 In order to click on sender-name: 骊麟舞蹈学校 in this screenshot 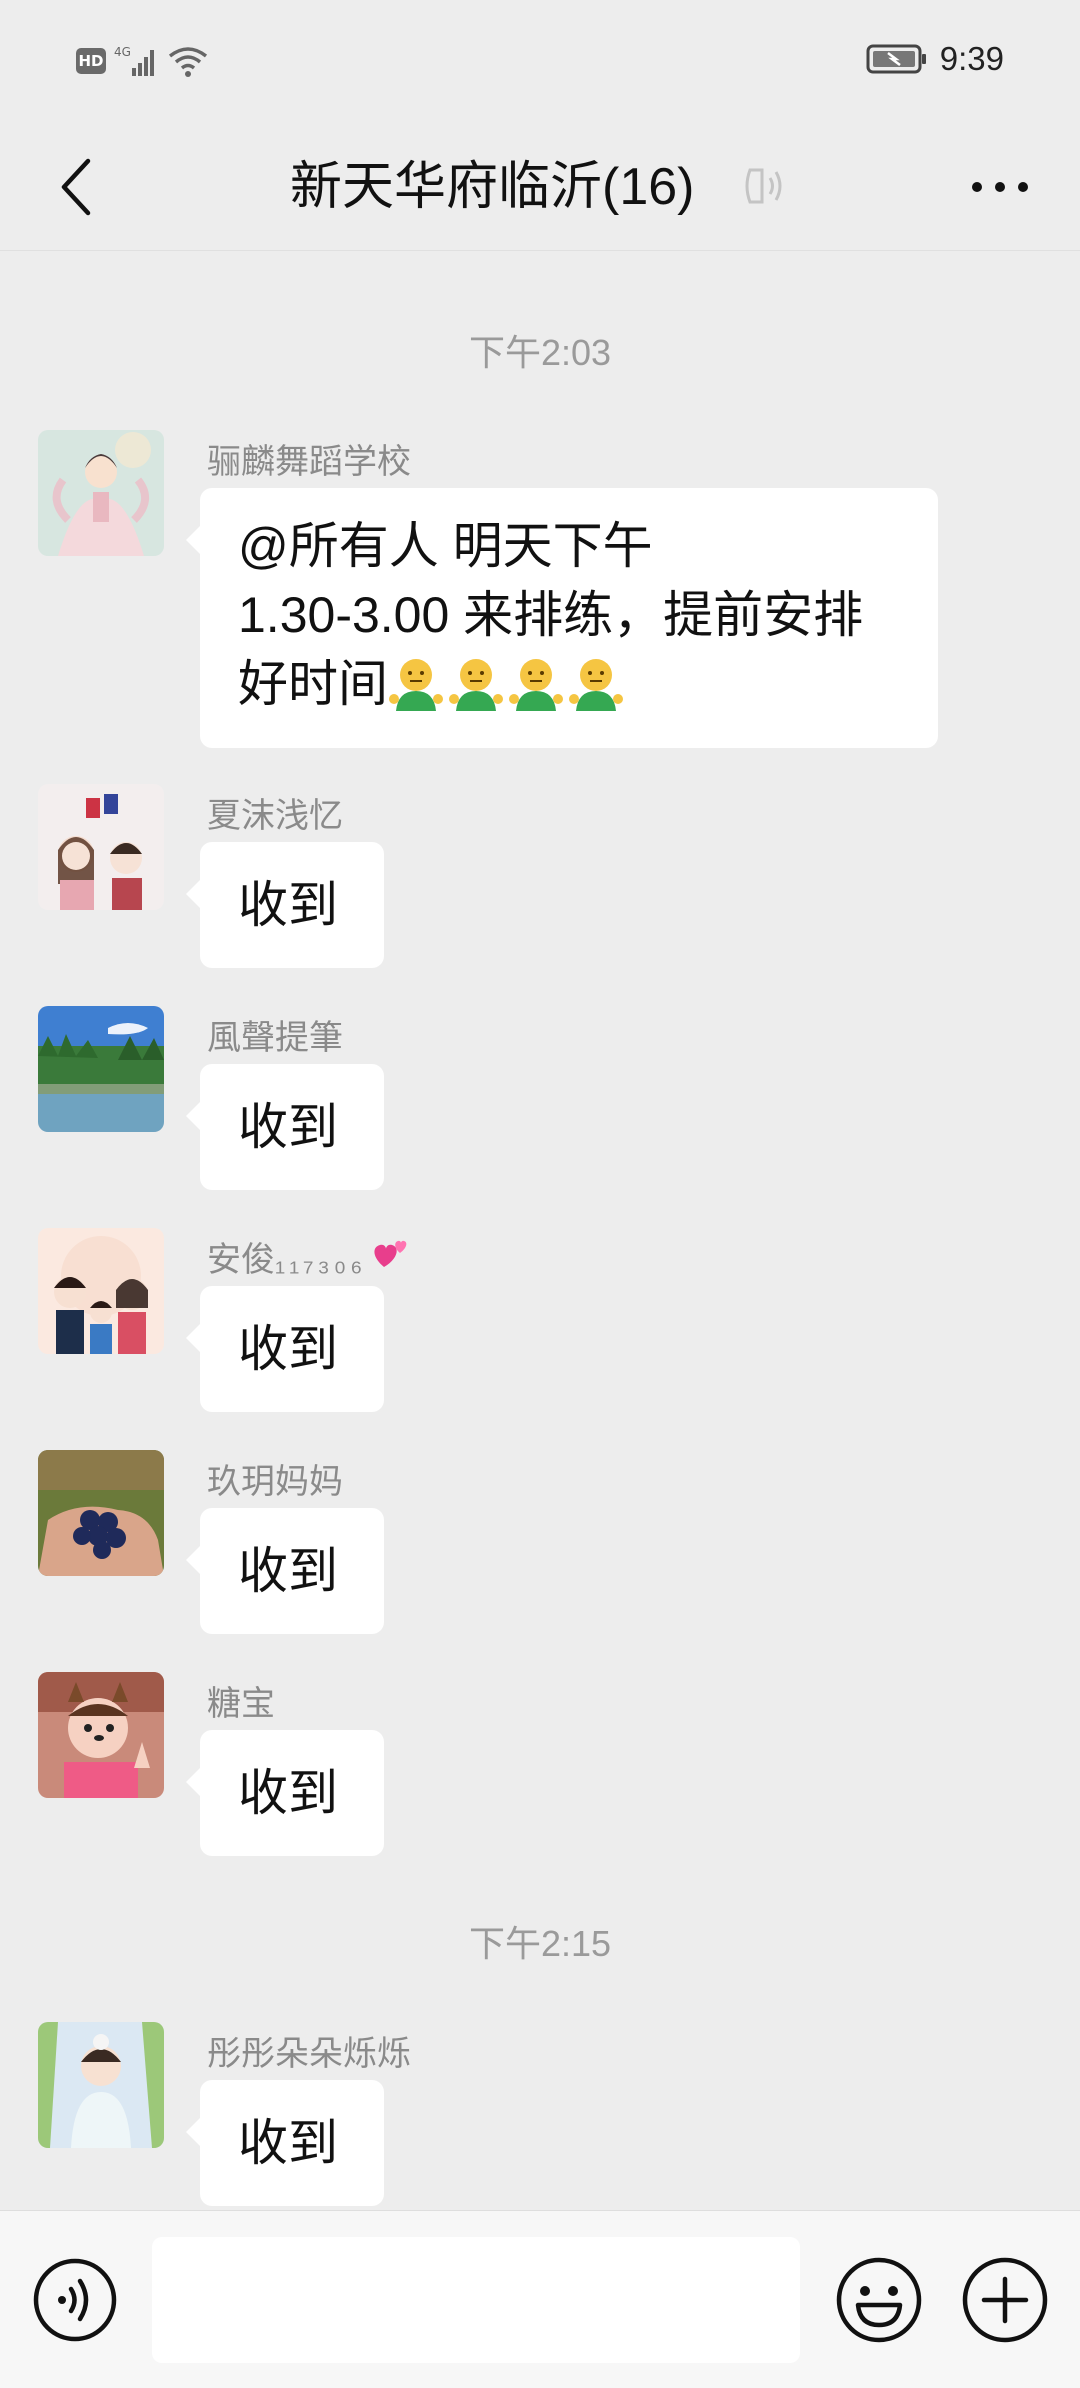, I will do `click(309, 462)`.